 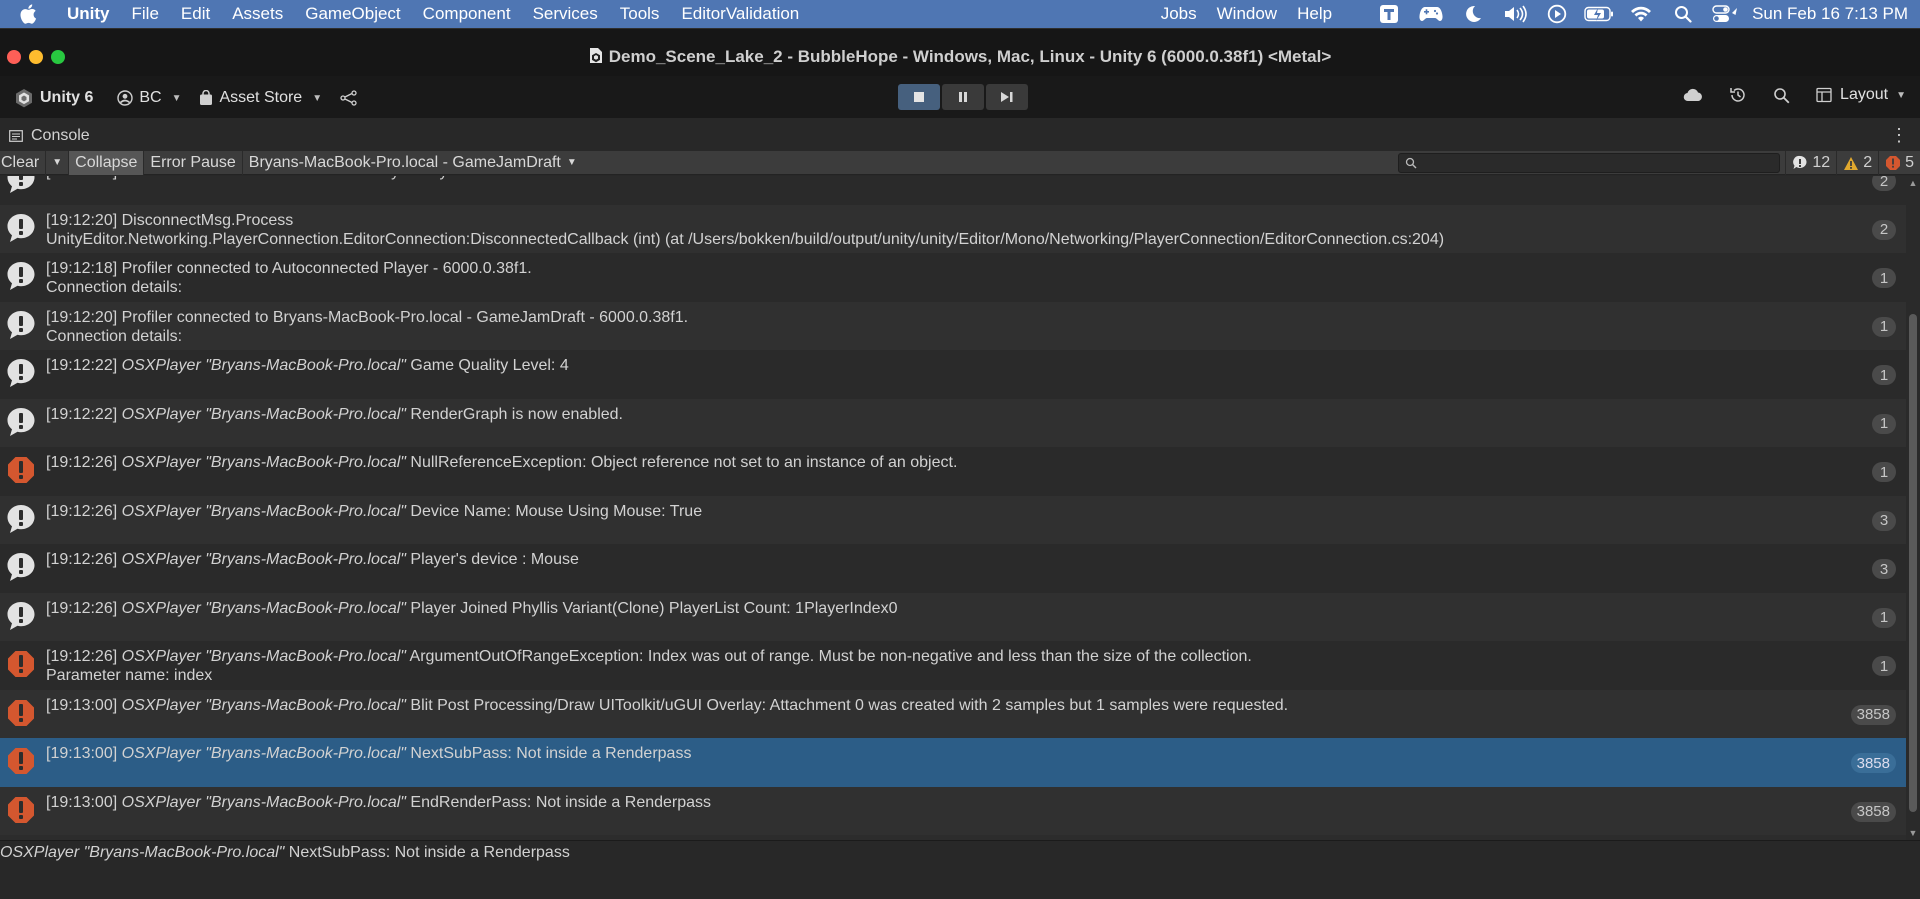 I want to click on log-counters: 12 2 5, so click(x=1852, y=163).